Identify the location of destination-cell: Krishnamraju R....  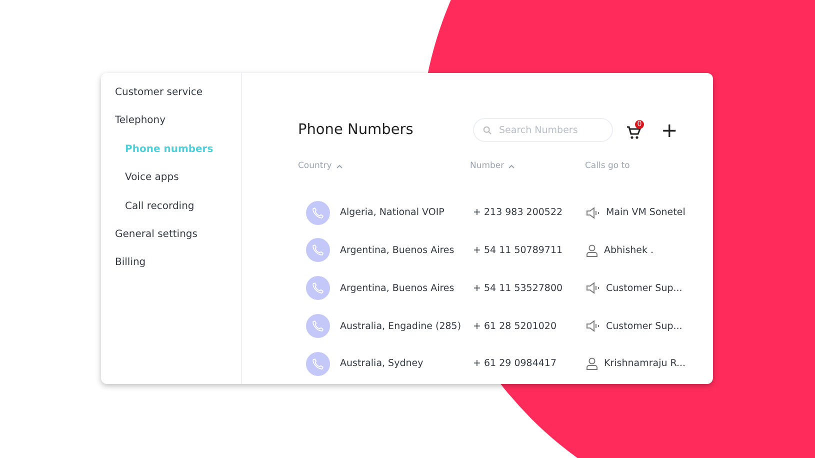
(645, 364).